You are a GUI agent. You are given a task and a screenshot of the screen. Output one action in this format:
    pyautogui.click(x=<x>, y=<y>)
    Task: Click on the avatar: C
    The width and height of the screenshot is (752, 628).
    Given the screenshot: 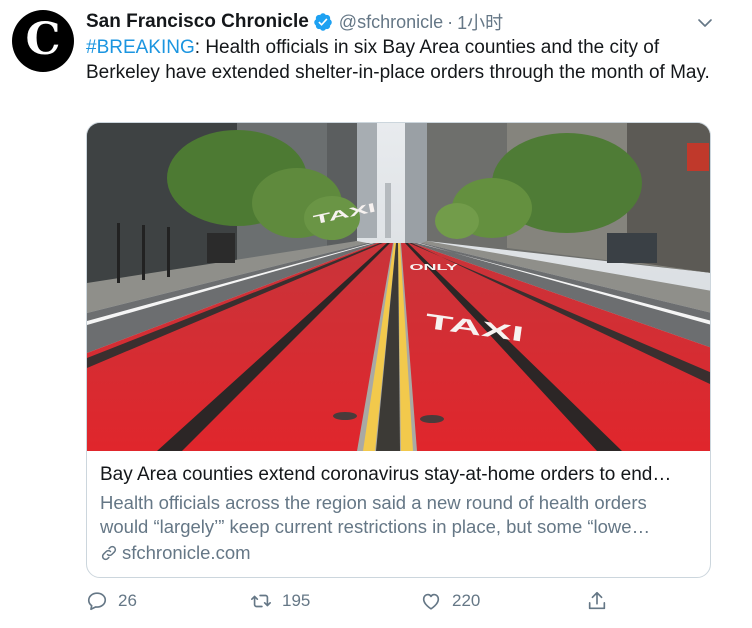 What is the action you would take?
    pyautogui.click(x=43, y=41)
    